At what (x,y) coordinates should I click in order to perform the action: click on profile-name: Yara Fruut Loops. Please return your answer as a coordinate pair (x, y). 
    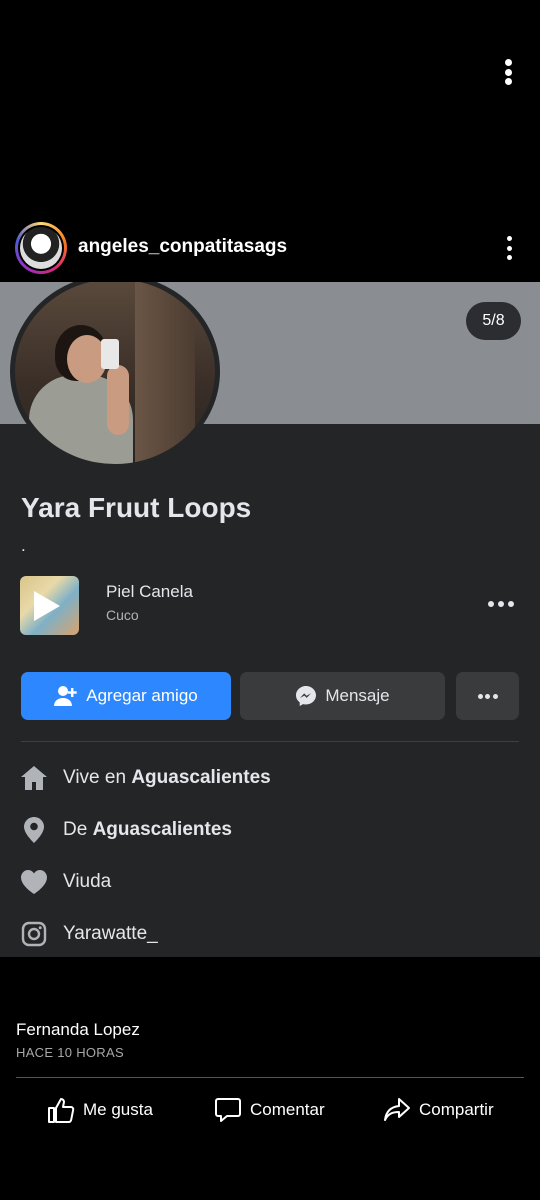
    Looking at the image, I should click on (136, 507).